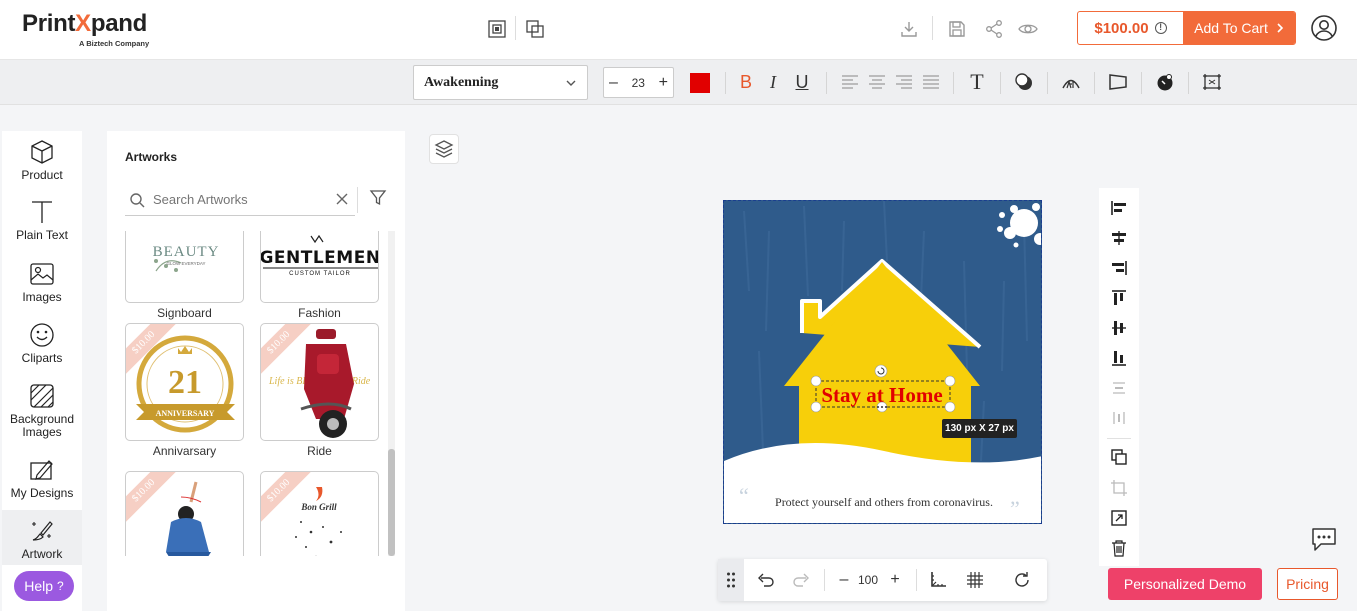  I want to click on transform-icon, so click(1212, 82).